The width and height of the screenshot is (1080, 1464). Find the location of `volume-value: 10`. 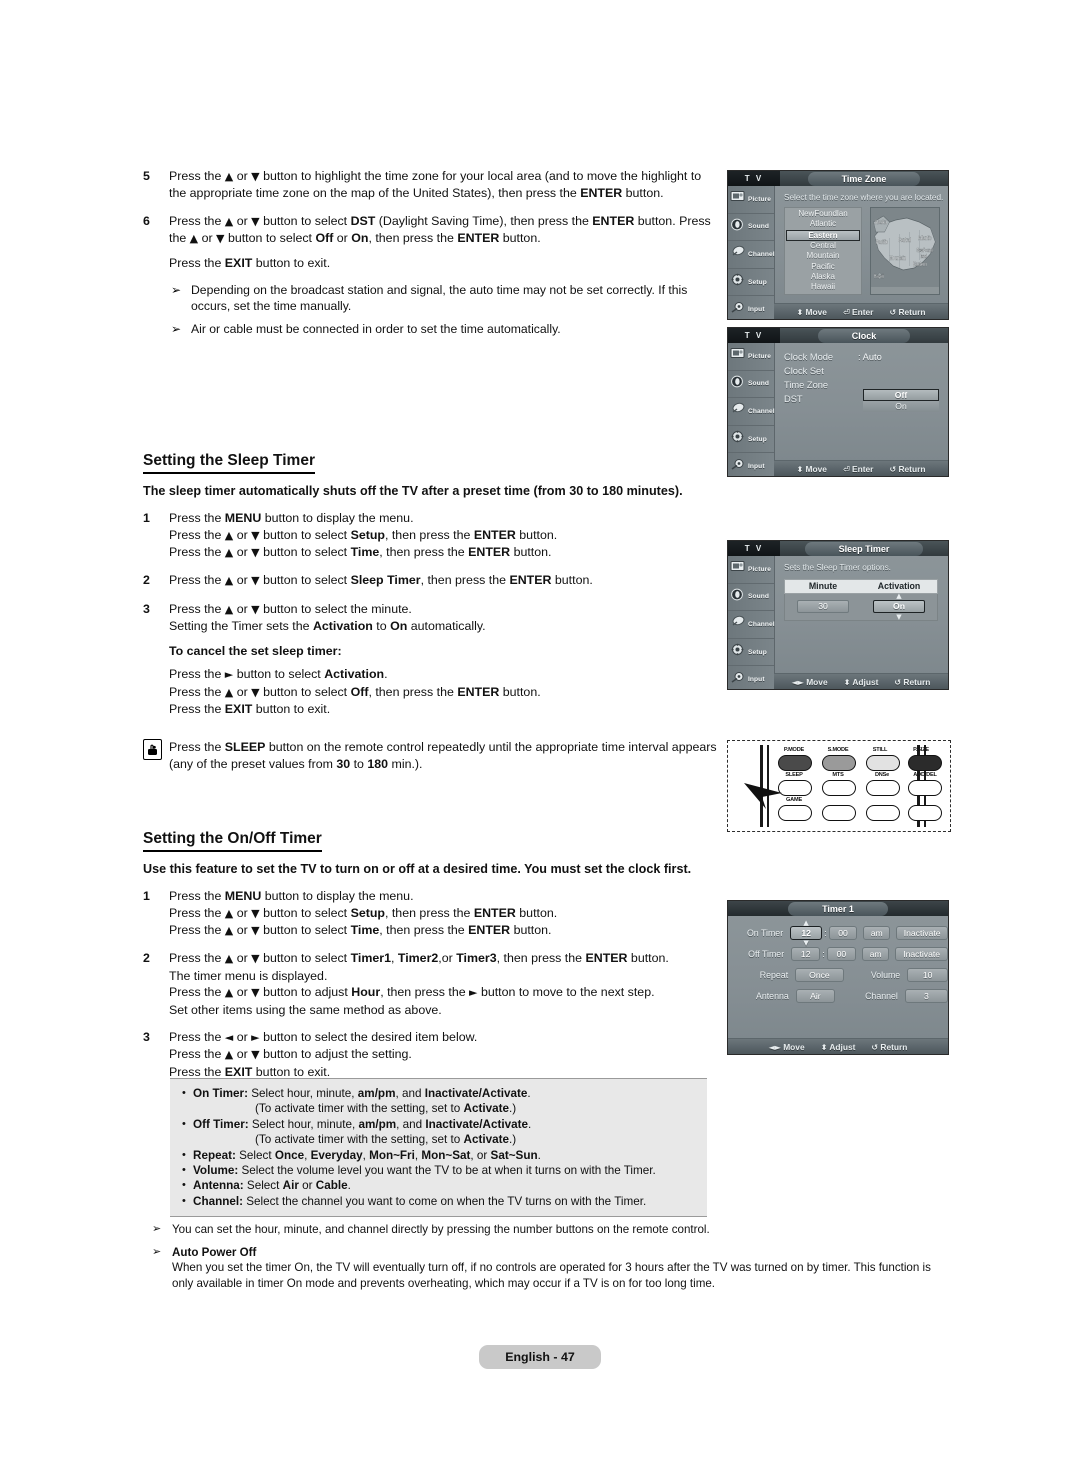

volume-value: 10 is located at coordinates (927, 975).